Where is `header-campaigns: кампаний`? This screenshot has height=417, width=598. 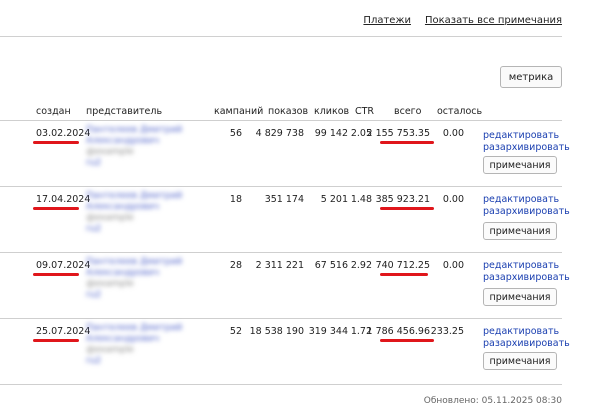 header-campaigns: кампаний is located at coordinates (239, 111).